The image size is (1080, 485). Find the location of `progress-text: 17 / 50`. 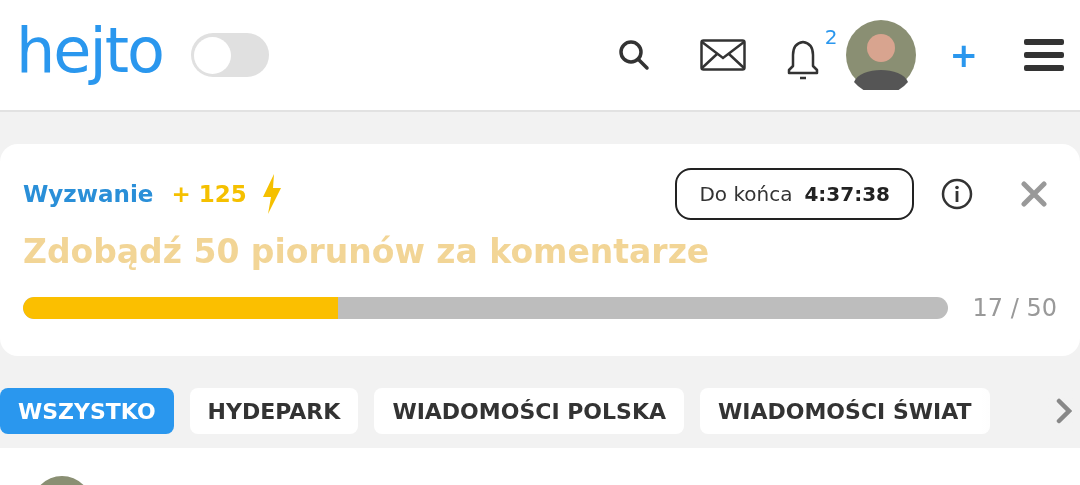

progress-text: 17 / 50 is located at coordinates (1014, 308).